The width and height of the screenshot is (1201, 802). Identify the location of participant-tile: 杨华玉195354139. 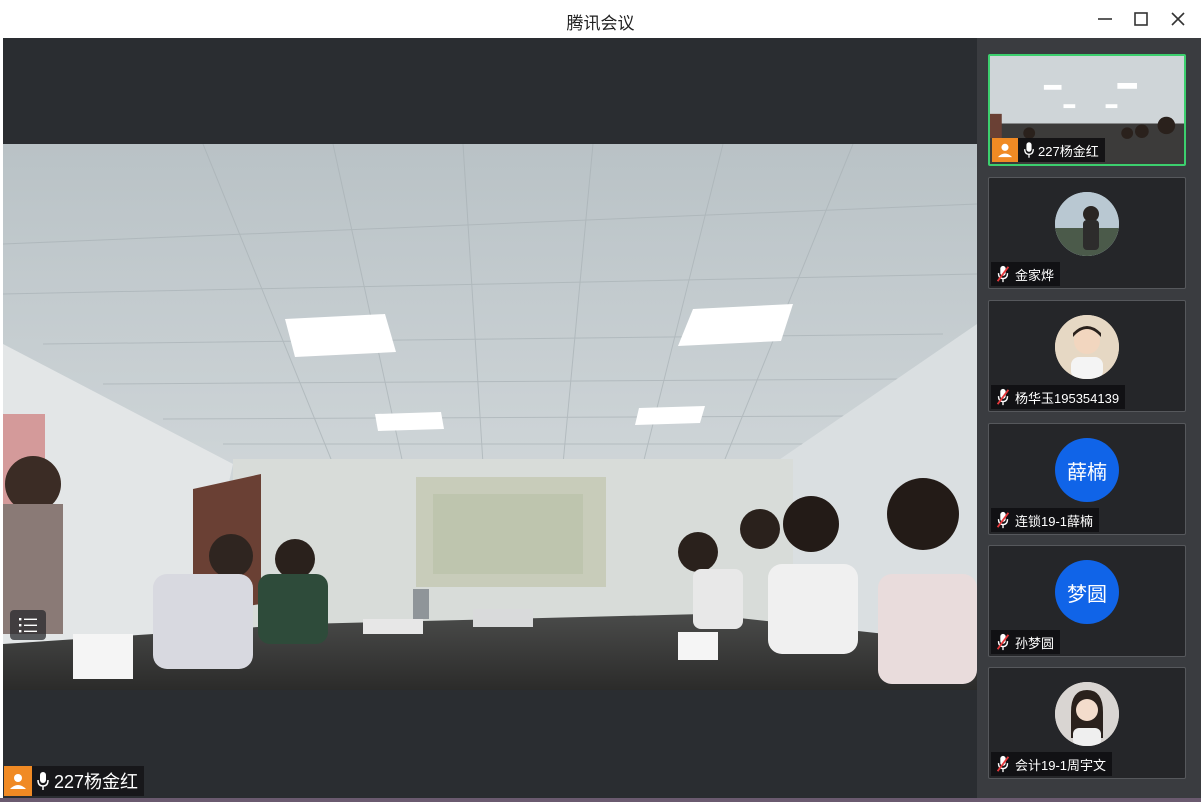
(1087, 356).